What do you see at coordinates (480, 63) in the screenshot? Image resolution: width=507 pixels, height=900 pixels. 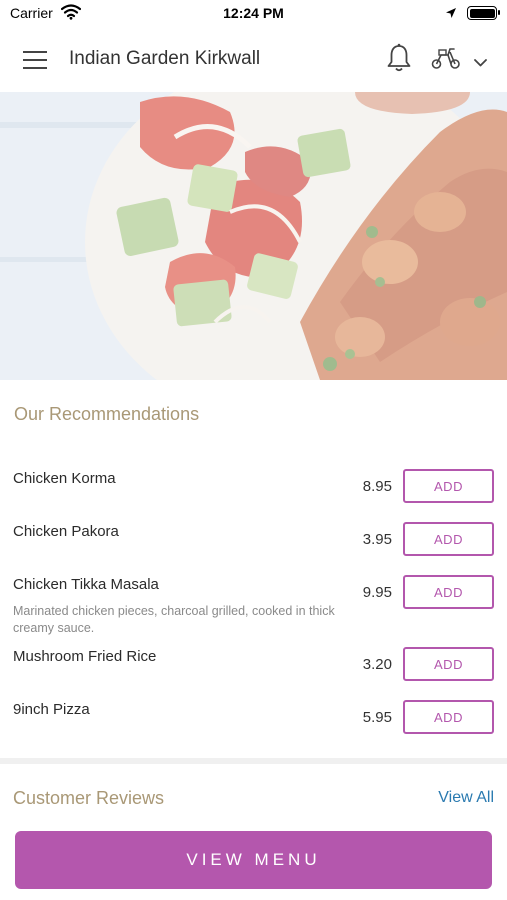 I see `chevron-down-icon` at bounding box center [480, 63].